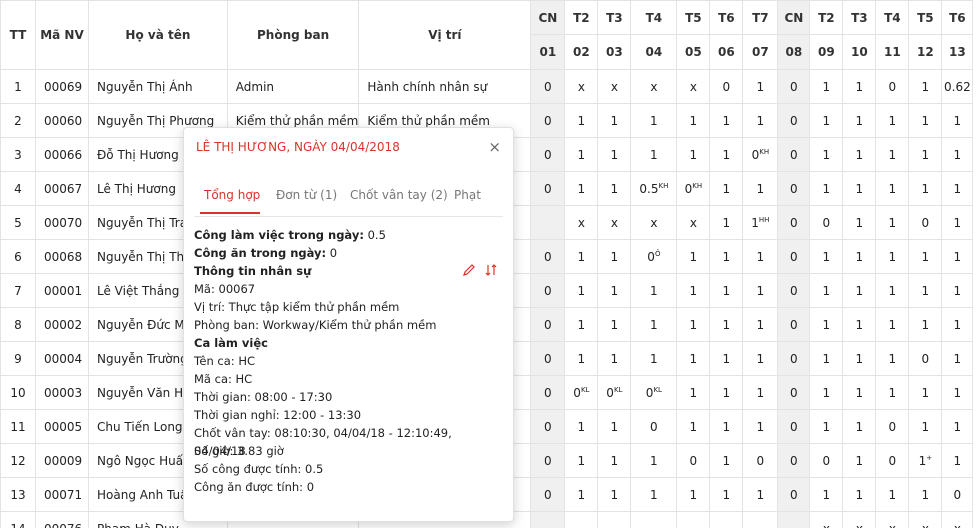 This screenshot has height=528, width=978. Describe the element at coordinates (760, 222) in the screenshot. I see `day-cell: 1HH` at that location.